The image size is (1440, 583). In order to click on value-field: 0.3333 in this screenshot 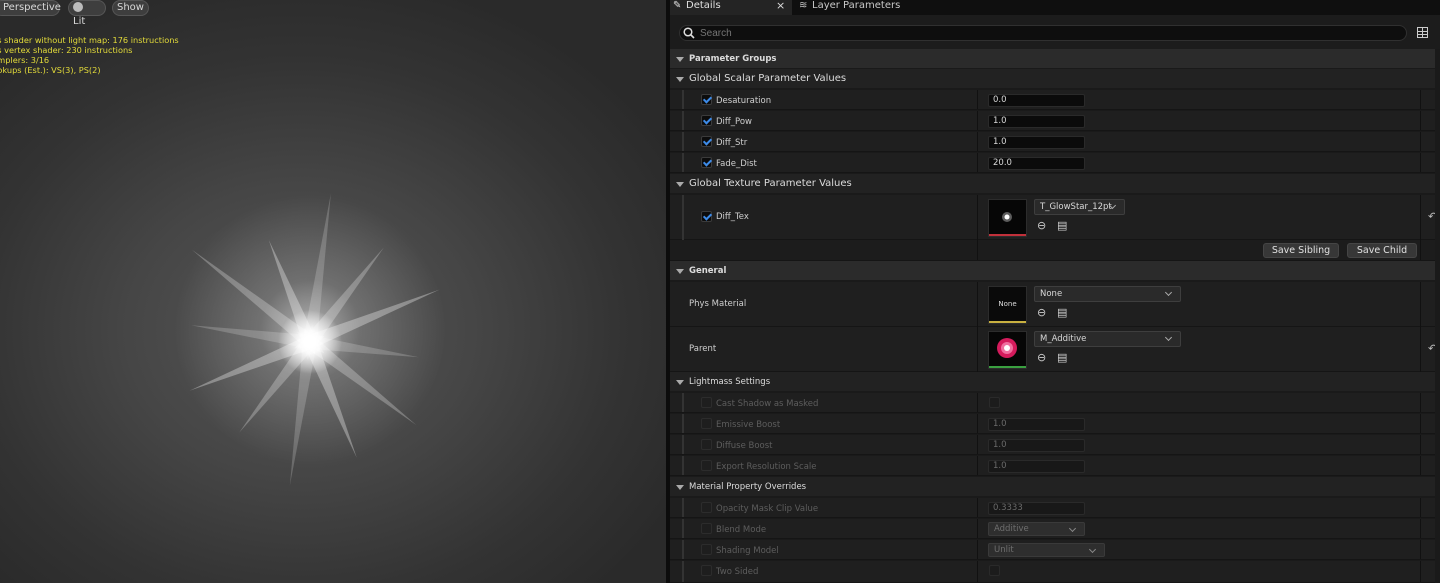, I will do `click(1036, 508)`.